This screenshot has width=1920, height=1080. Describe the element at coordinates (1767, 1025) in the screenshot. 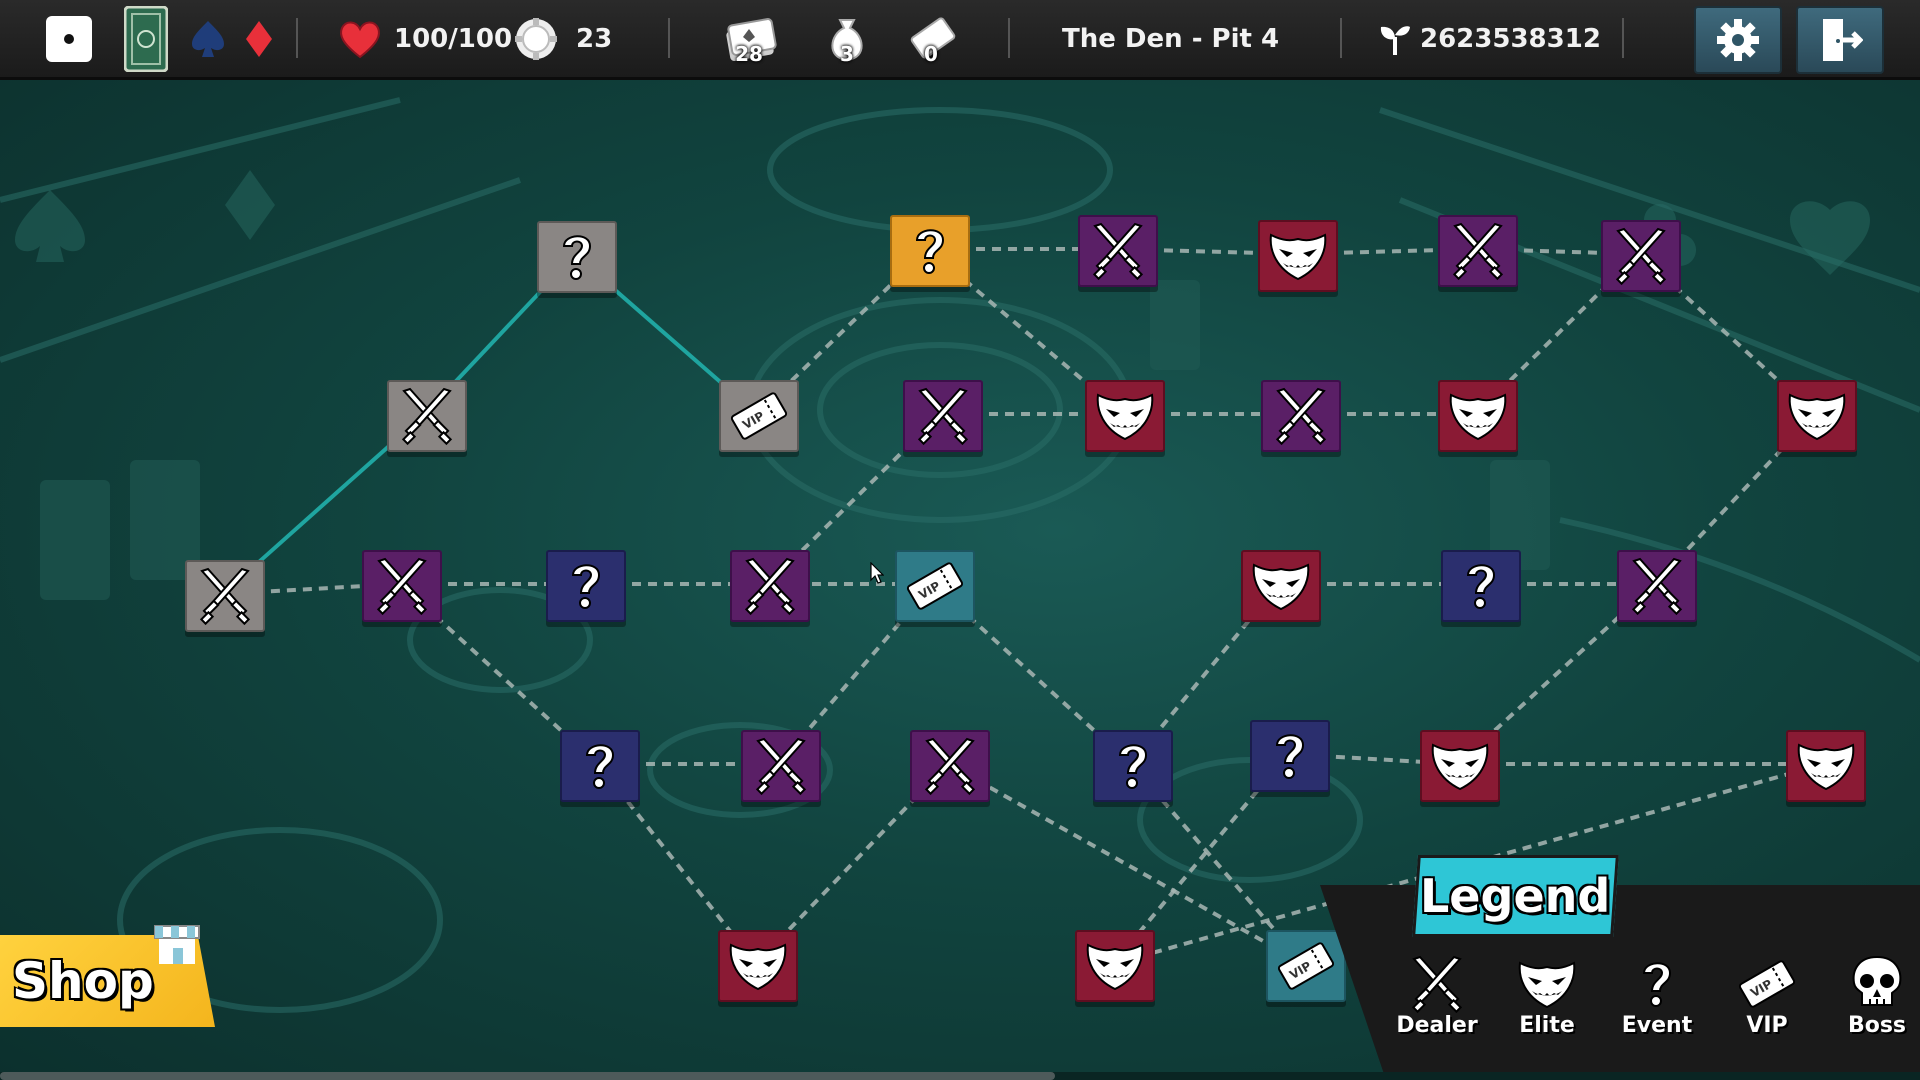

I see `legend-label: VIP` at that location.